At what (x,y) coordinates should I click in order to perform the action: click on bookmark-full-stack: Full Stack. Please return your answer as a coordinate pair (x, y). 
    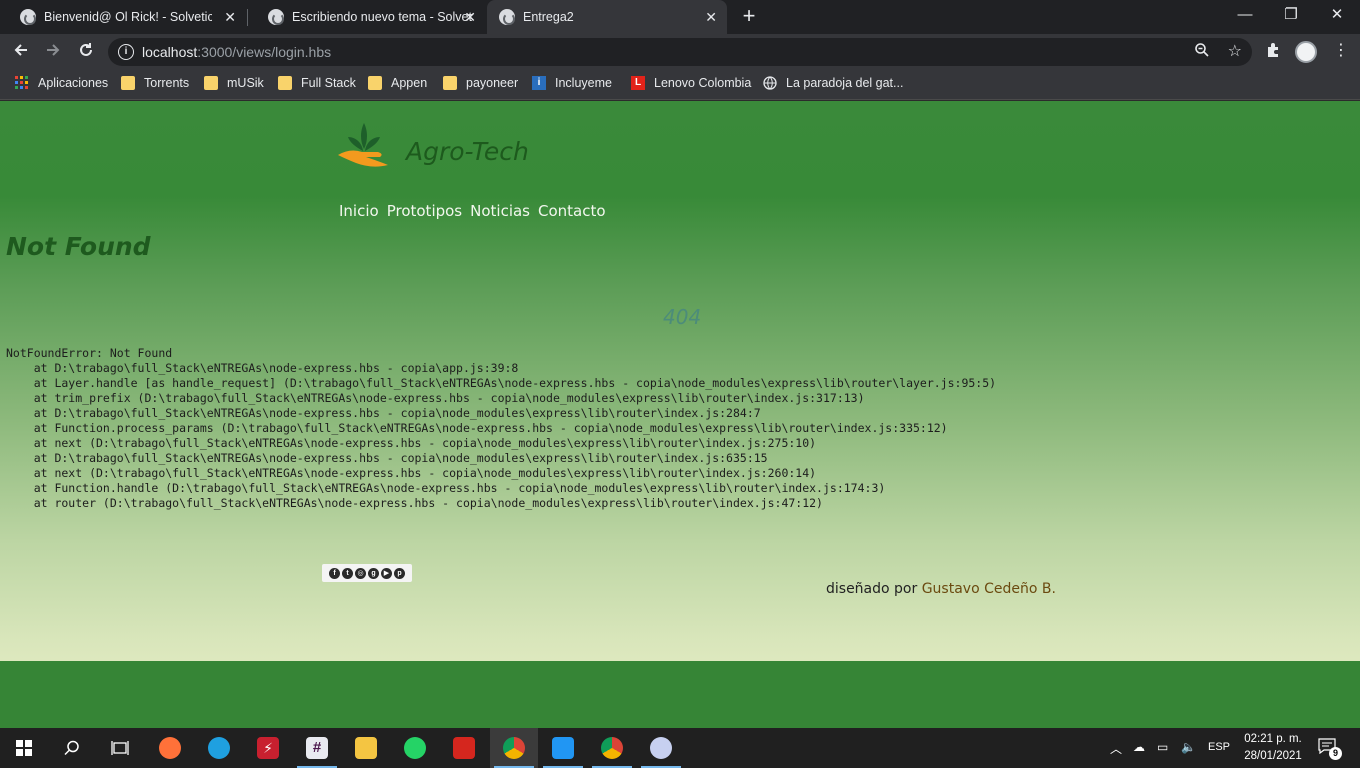
    Looking at the image, I should click on (317, 83).